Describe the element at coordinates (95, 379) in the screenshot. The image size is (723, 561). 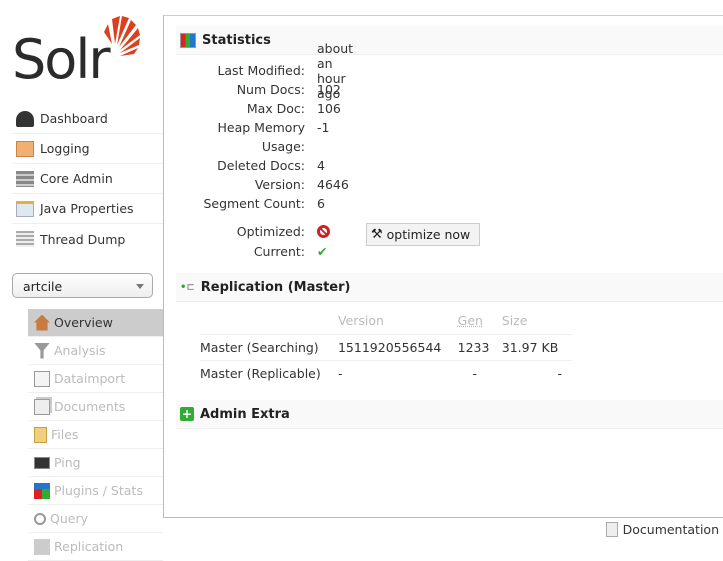
I see `core-menu-dataimport: Dataimport` at that location.